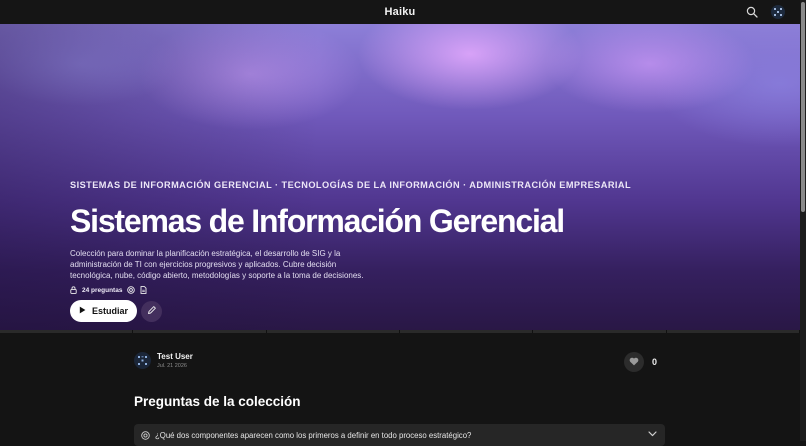 Image resolution: width=806 pixels, height=446 pixels. What do you see at coordinates (143, 290) in the screenshot?
I see `document-icon` at bounding box center [143, 290].